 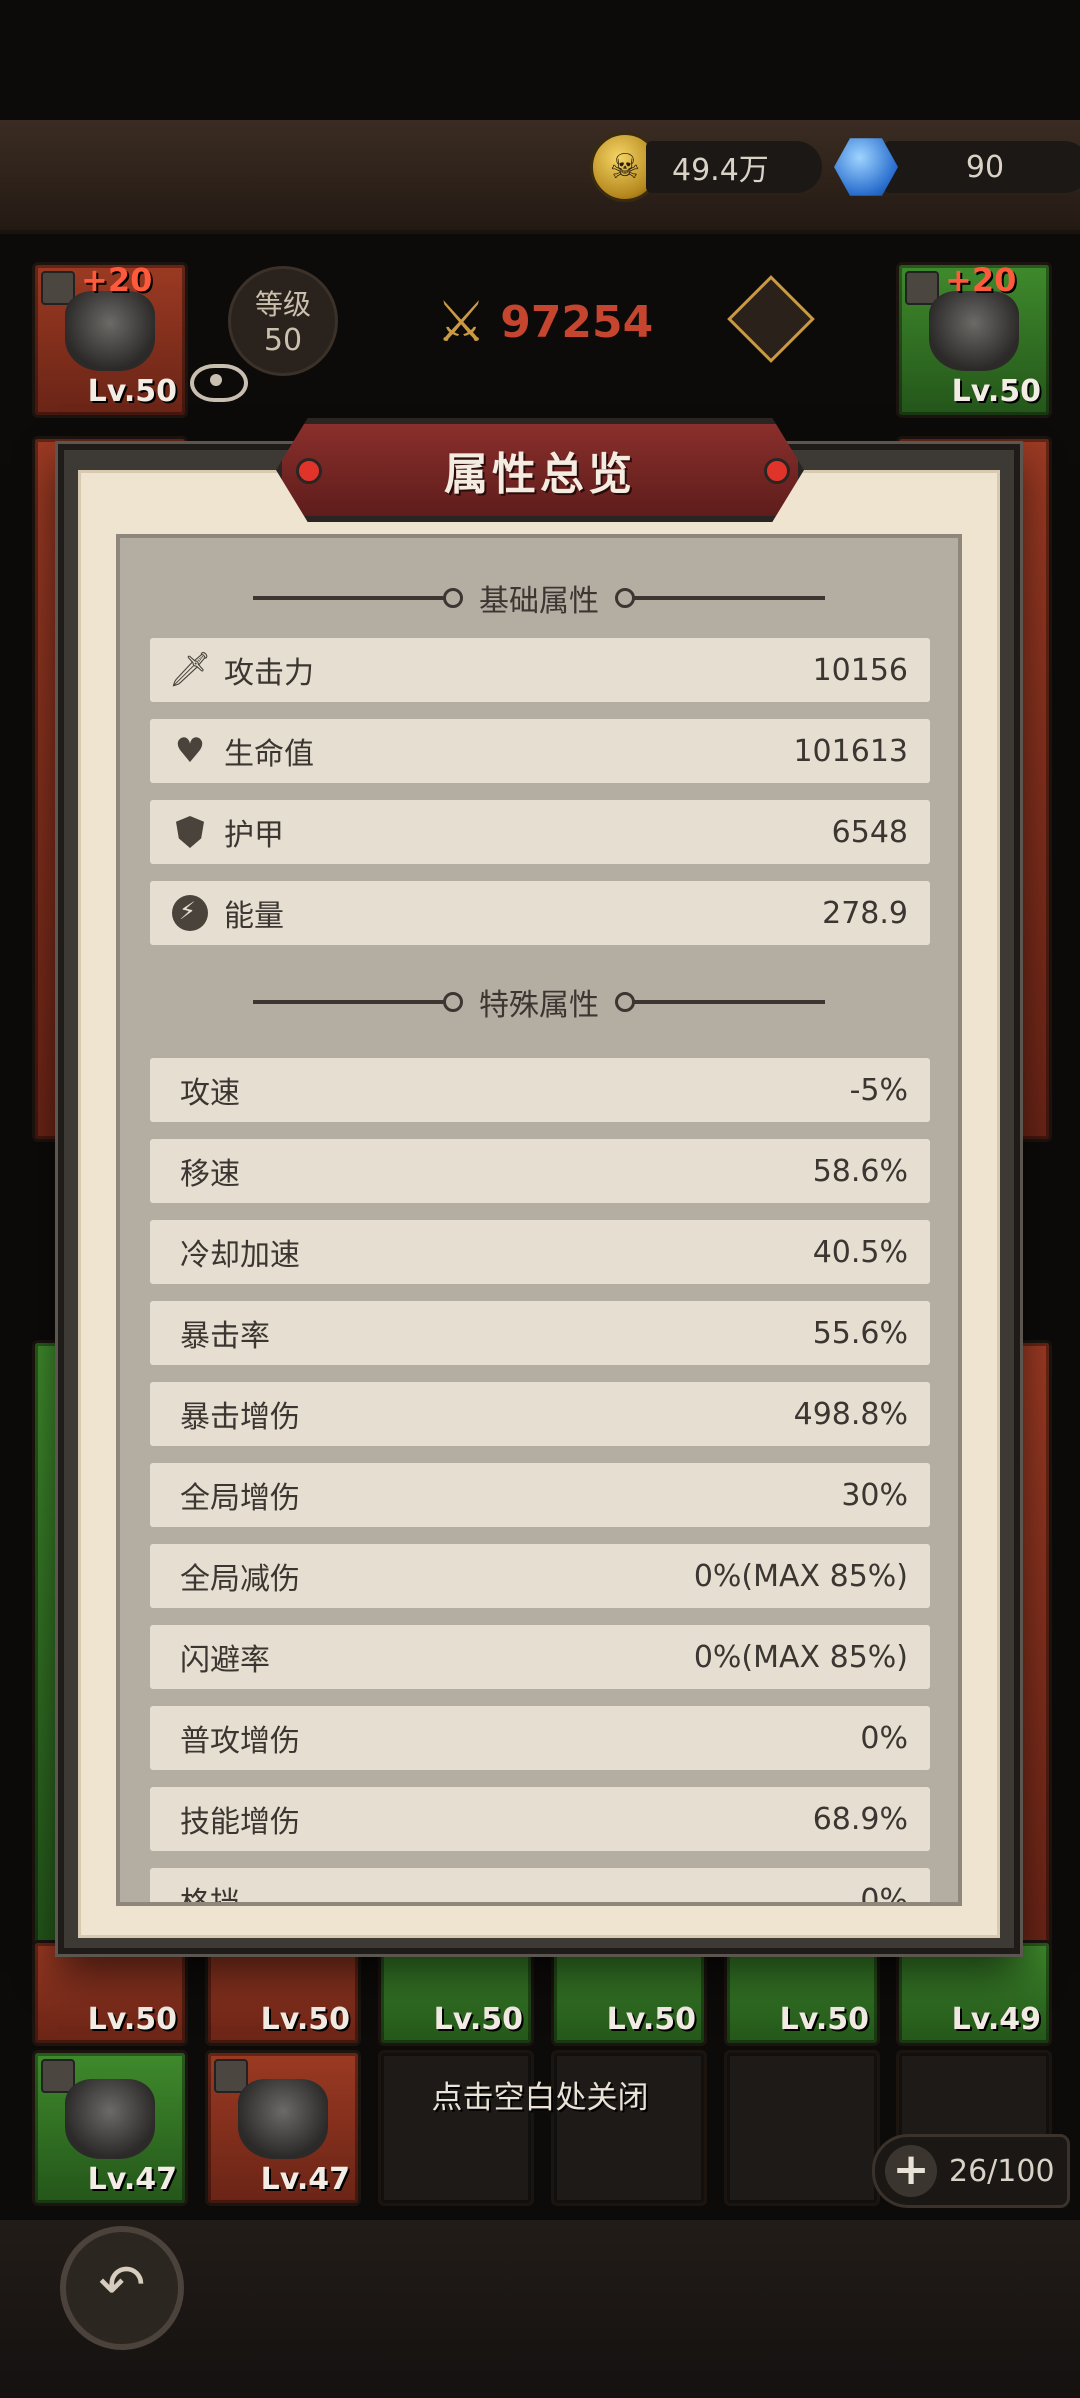 What do you see at coordinates (240, 1255) in the screenshot?
I see `stat-name: 冷却加速` at bounding box center [240, 1255].